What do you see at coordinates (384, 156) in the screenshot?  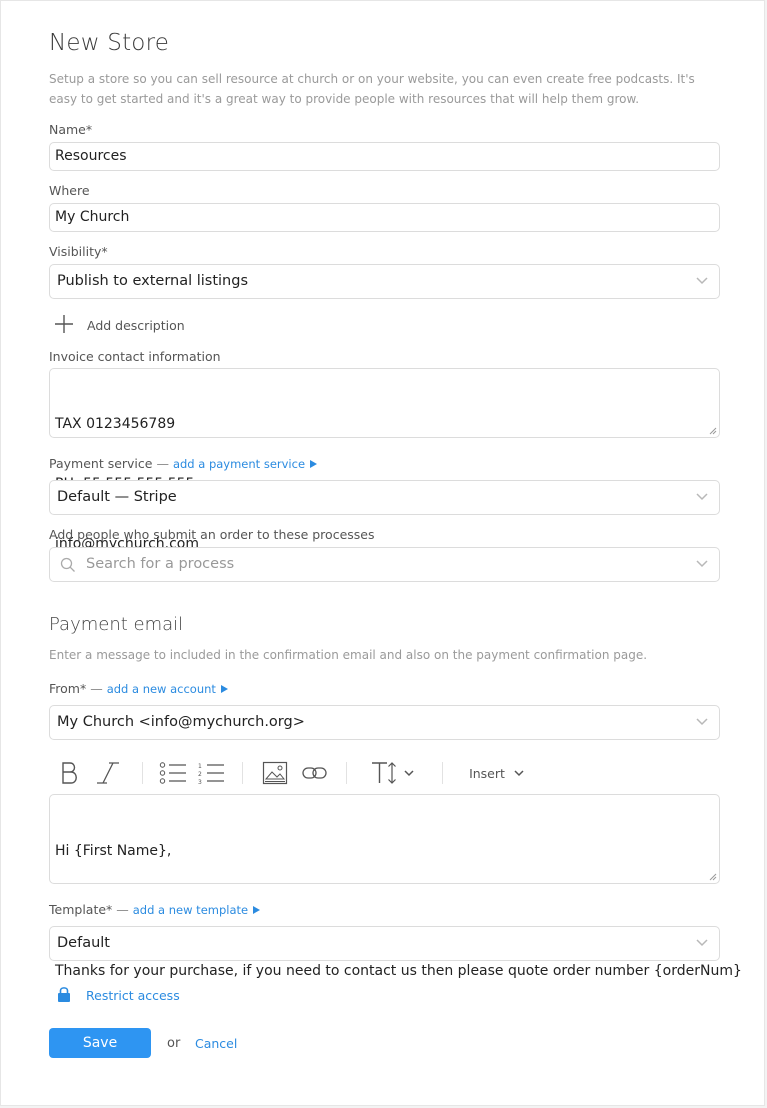 I see `name-input: Resources` at bounding box center [384, 156].